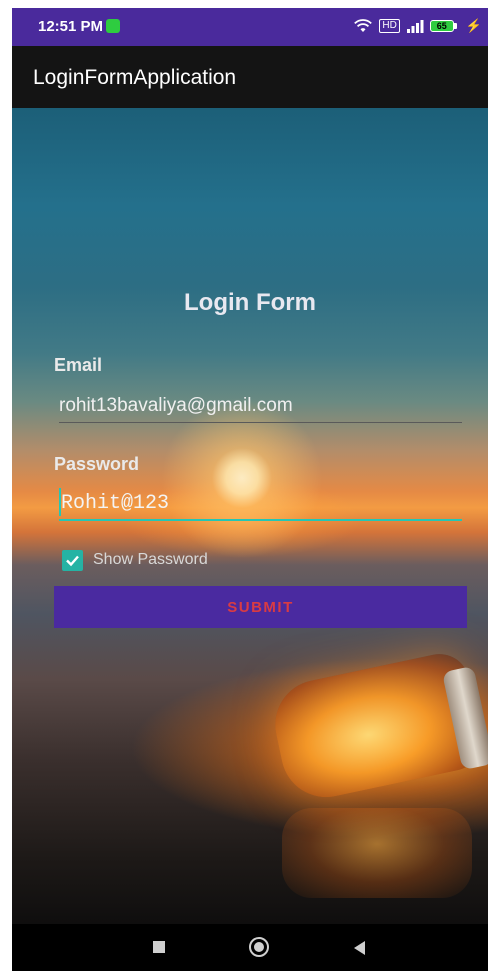  What do you see at coordinates (60, 502) in the screenshot?
I see `text-cursor` at bounding box center [60, 502].